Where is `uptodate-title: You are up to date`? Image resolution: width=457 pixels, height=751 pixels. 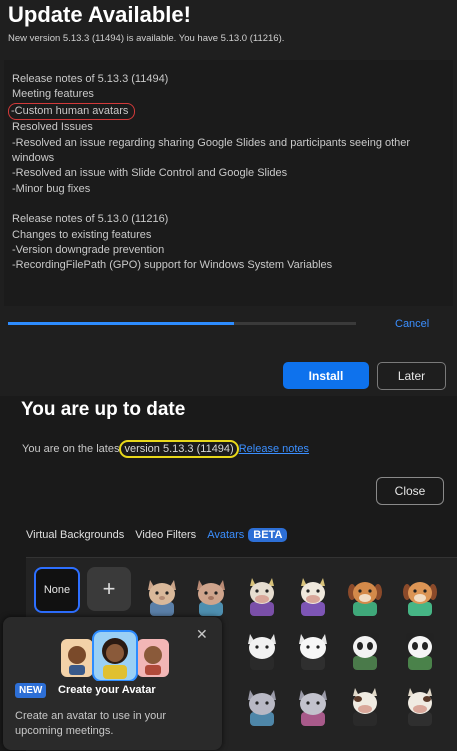 uptodate-title: You are up to date is located at coordinates (103, 409).